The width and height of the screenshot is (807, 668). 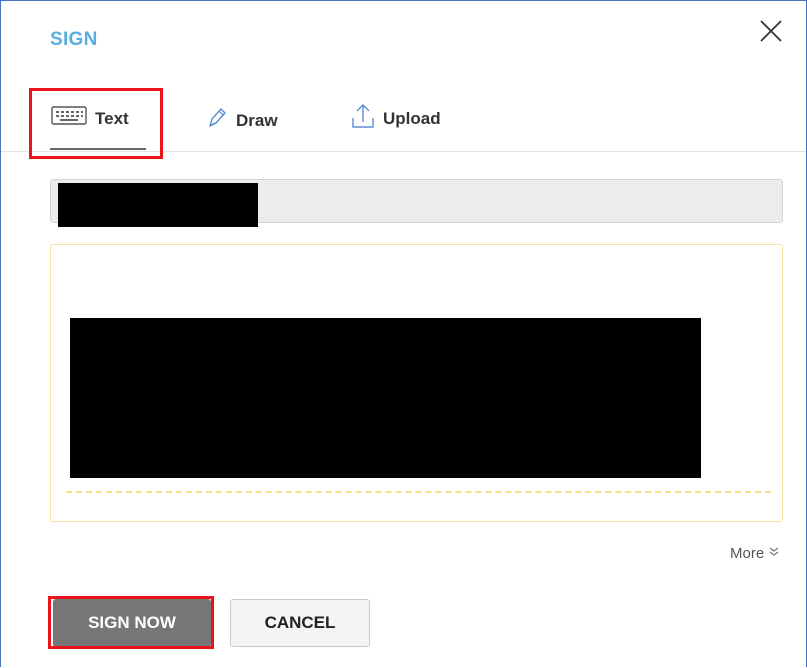 What do you see at coordinates (131, 622) in the screenshot?
I see `highlight-box-sign-now` at bounding box center [131, 622].